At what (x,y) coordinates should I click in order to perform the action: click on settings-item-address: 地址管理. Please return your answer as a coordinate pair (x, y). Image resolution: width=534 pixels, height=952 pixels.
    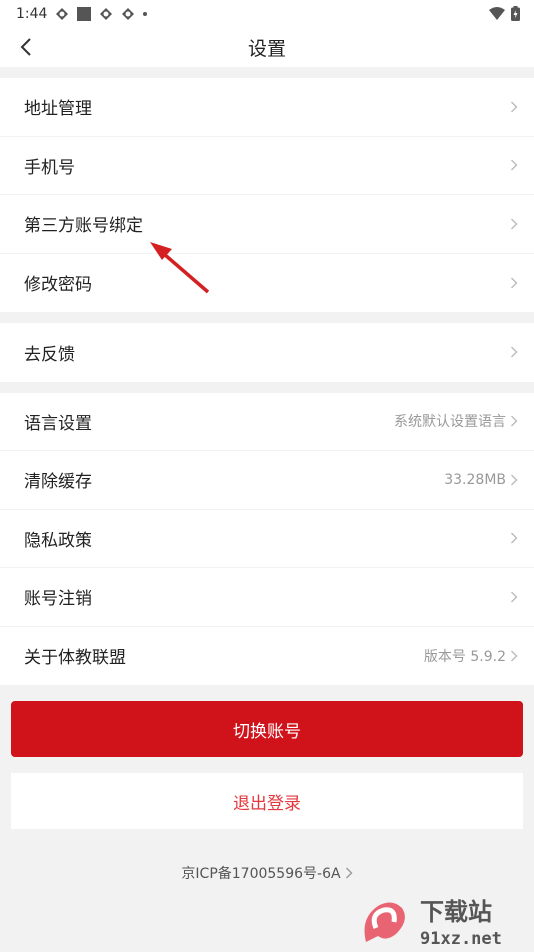
    Looking at the image, I should click on (267, 107).